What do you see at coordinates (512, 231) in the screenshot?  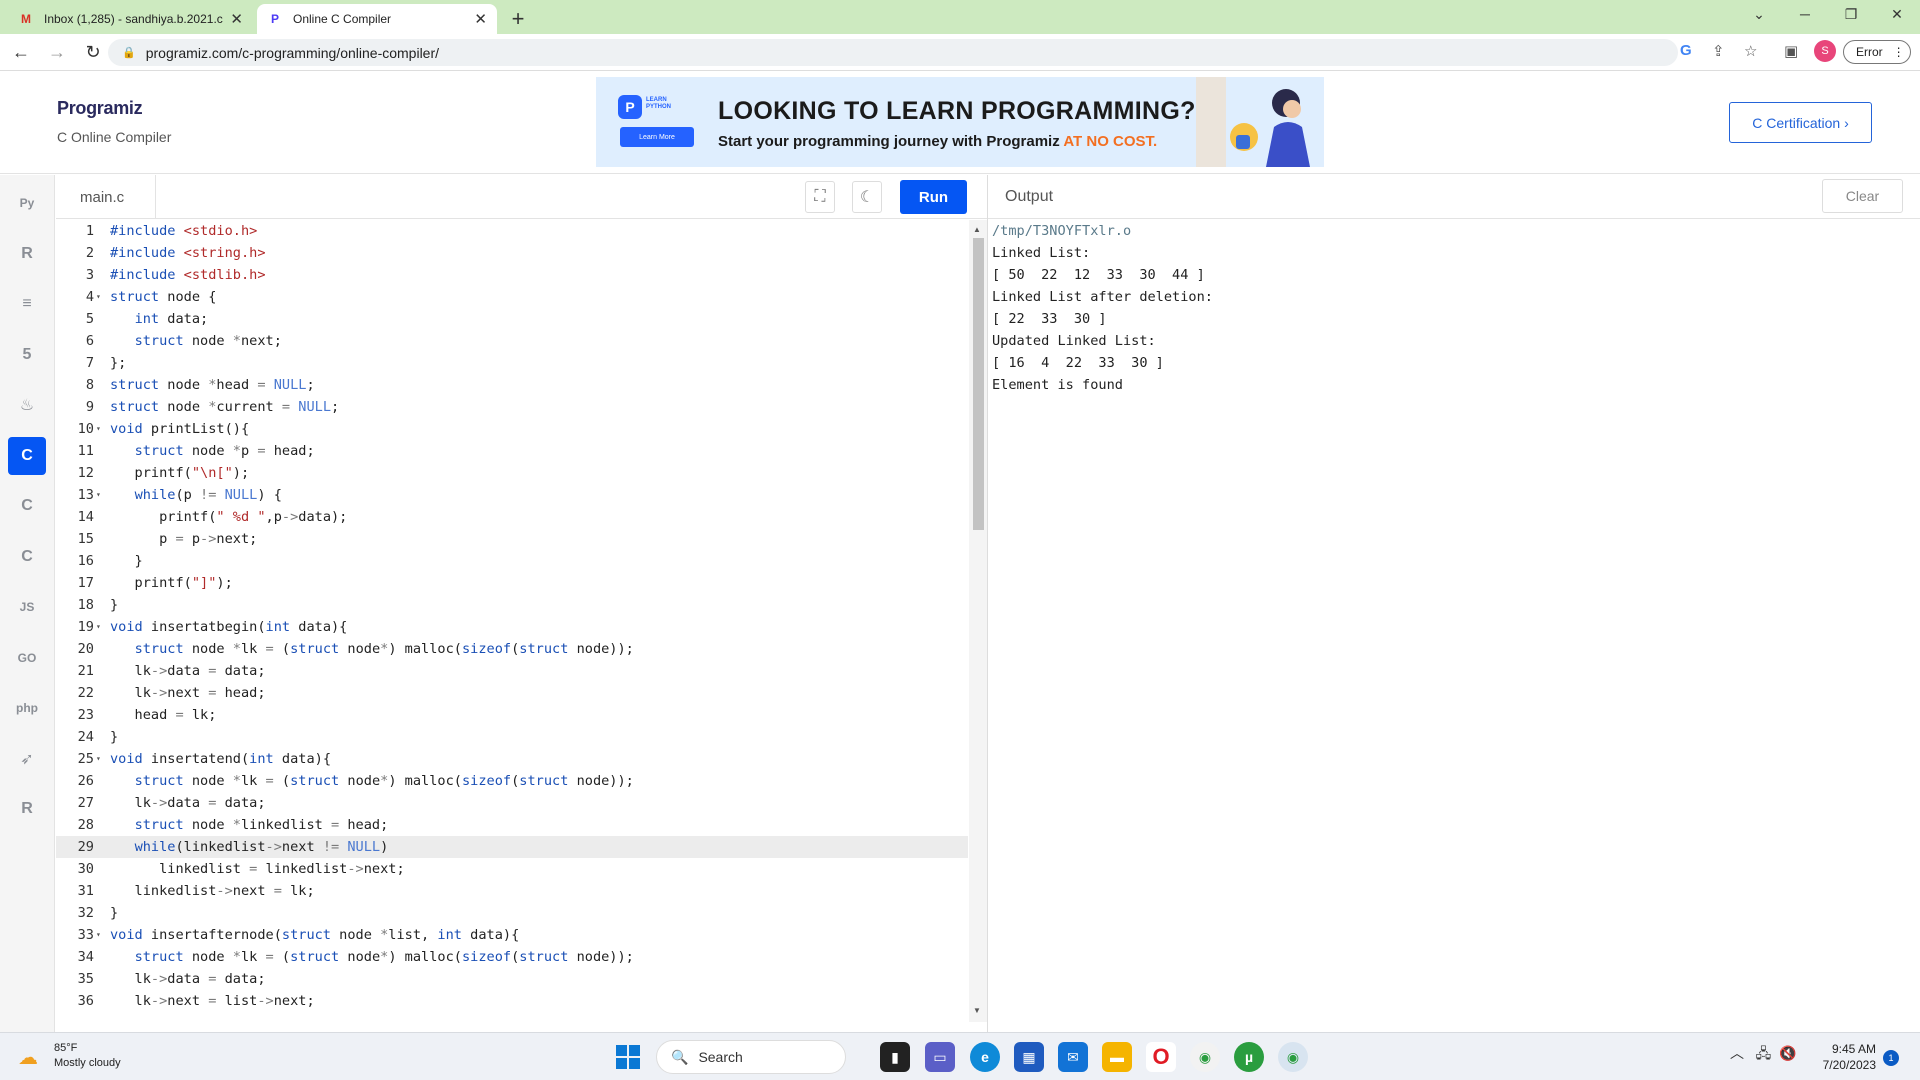 I see `code-line: 1 #include <stdio.h>` at bounding box center [512, 231].